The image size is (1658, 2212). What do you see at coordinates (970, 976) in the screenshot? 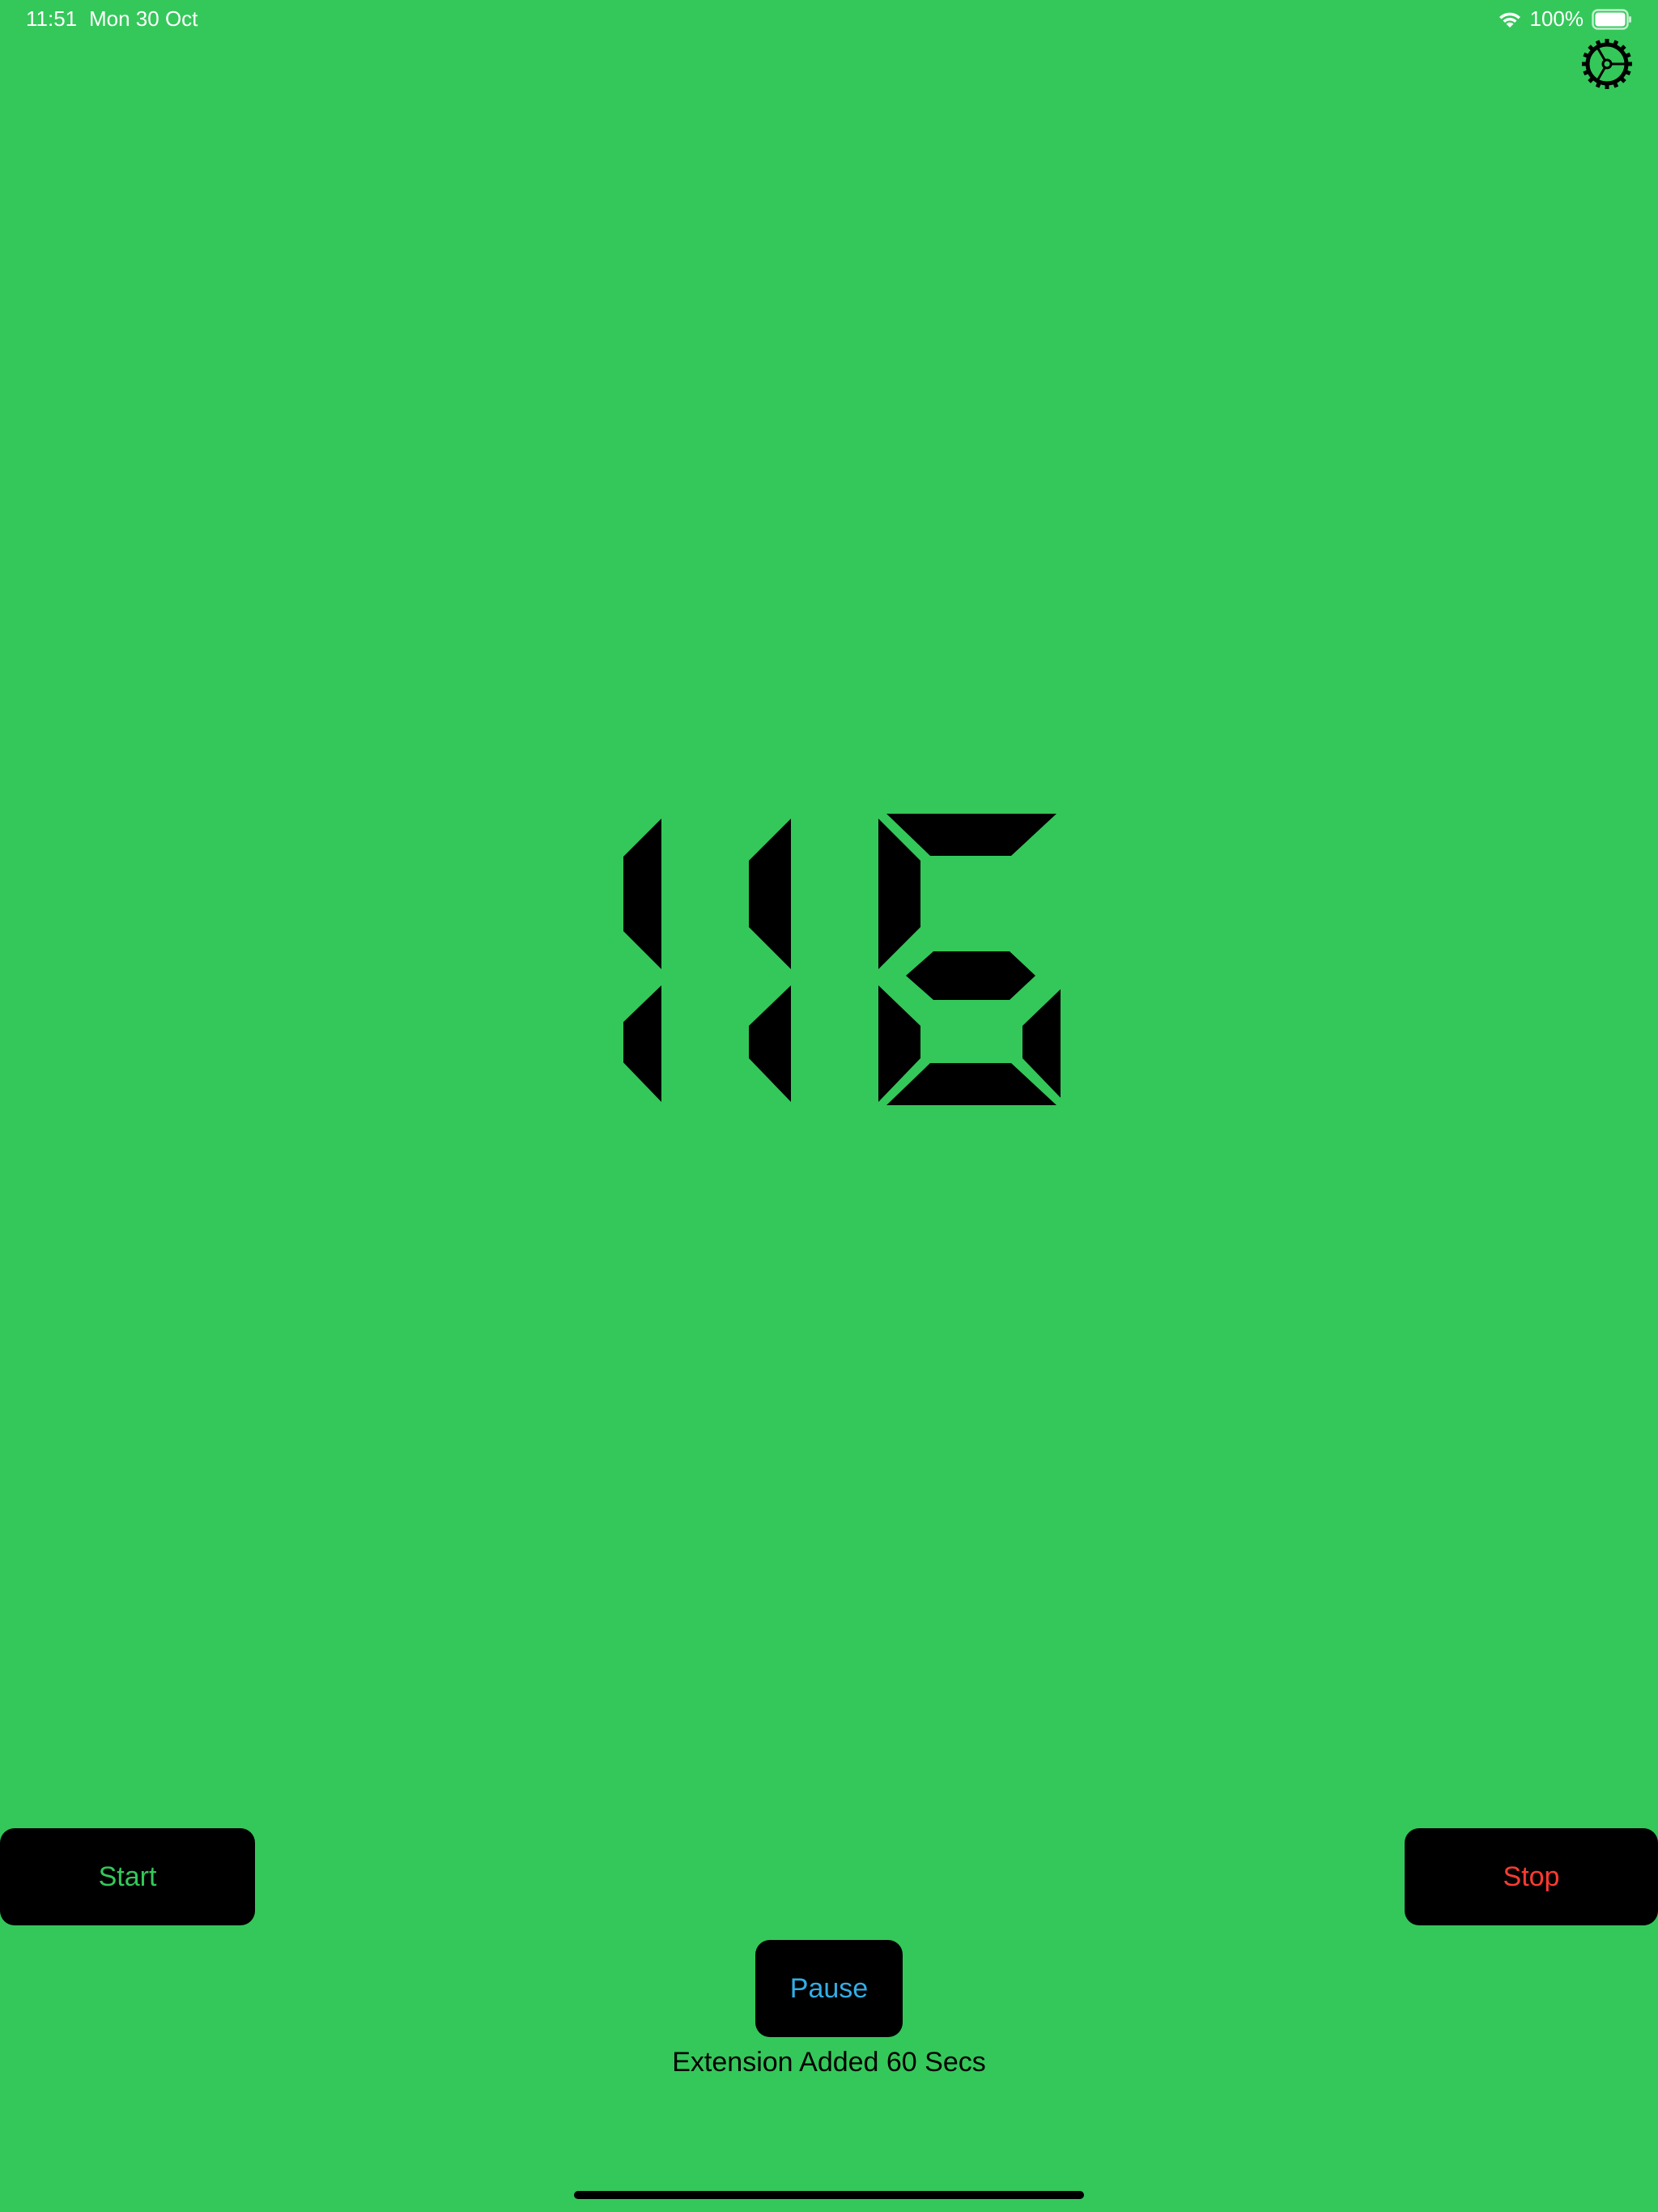
I see `segment-g` at bounding box center [970, 976].